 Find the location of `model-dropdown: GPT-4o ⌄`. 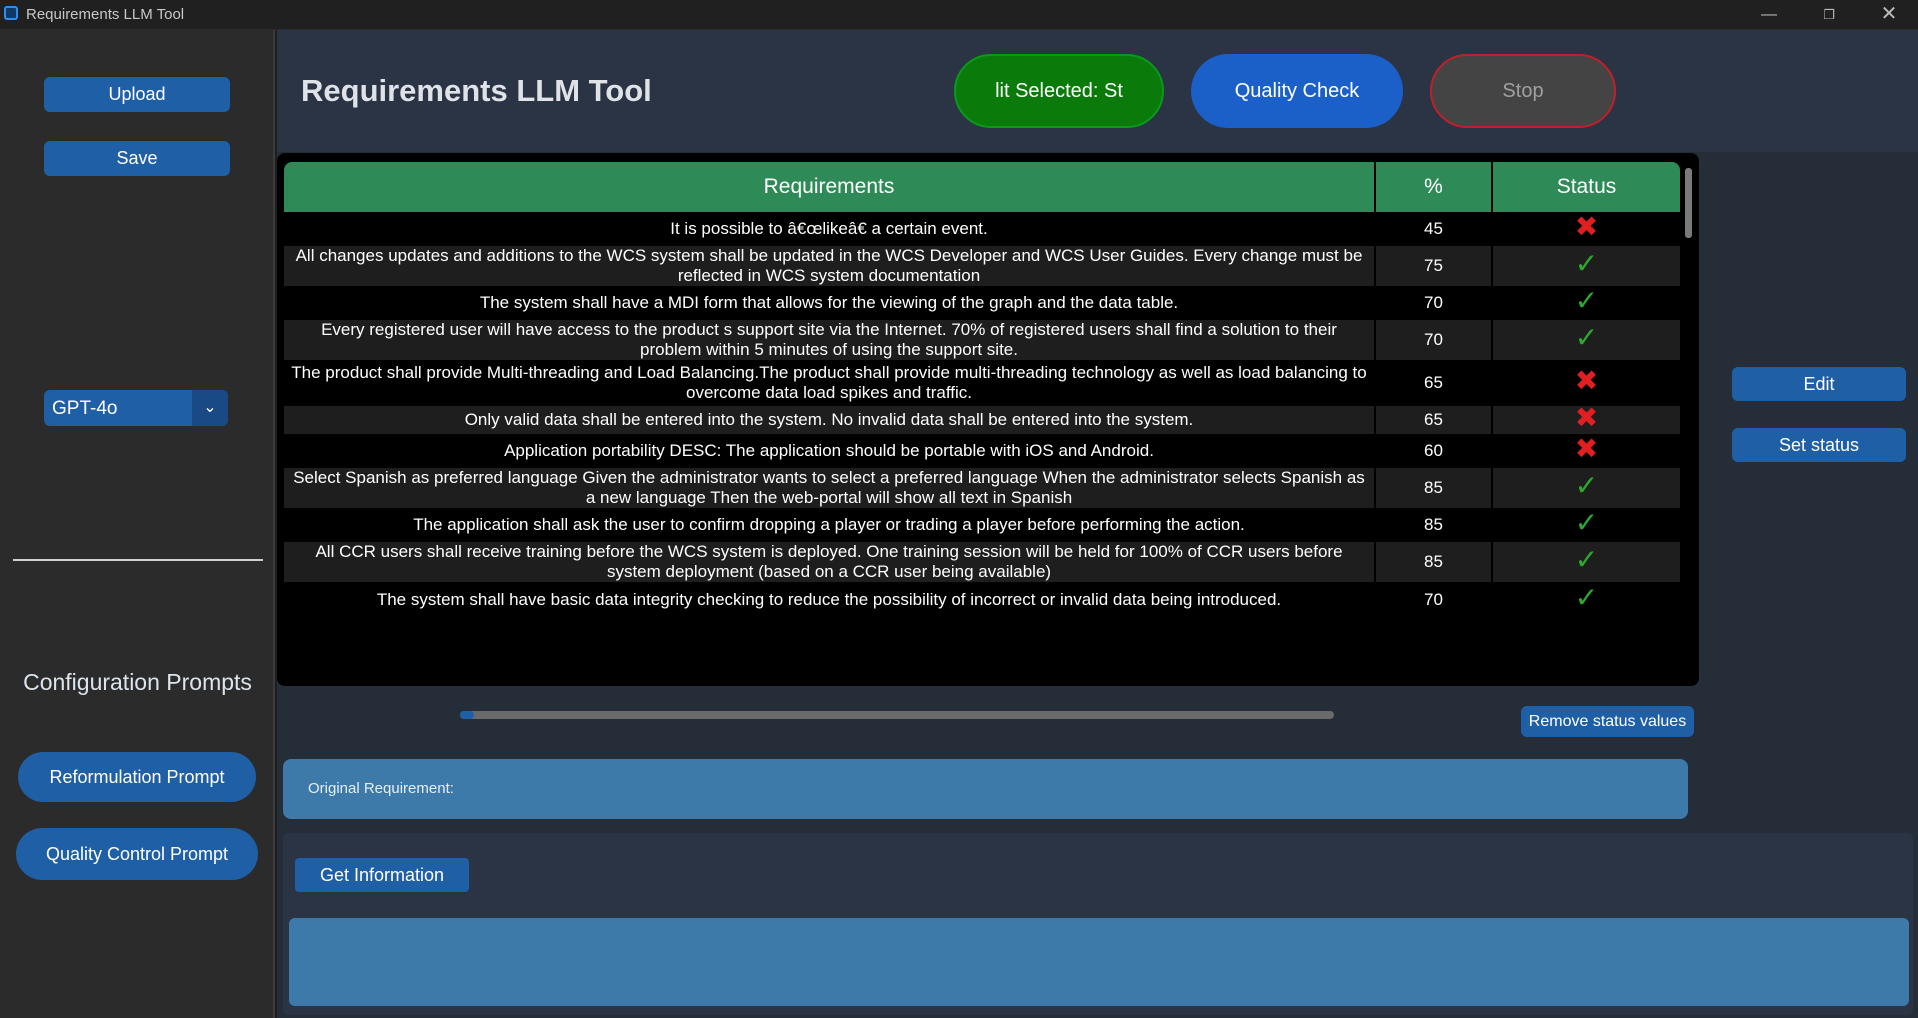

model-dropdown: GPT-4o ⌄ is located at coordinates (136, 408).